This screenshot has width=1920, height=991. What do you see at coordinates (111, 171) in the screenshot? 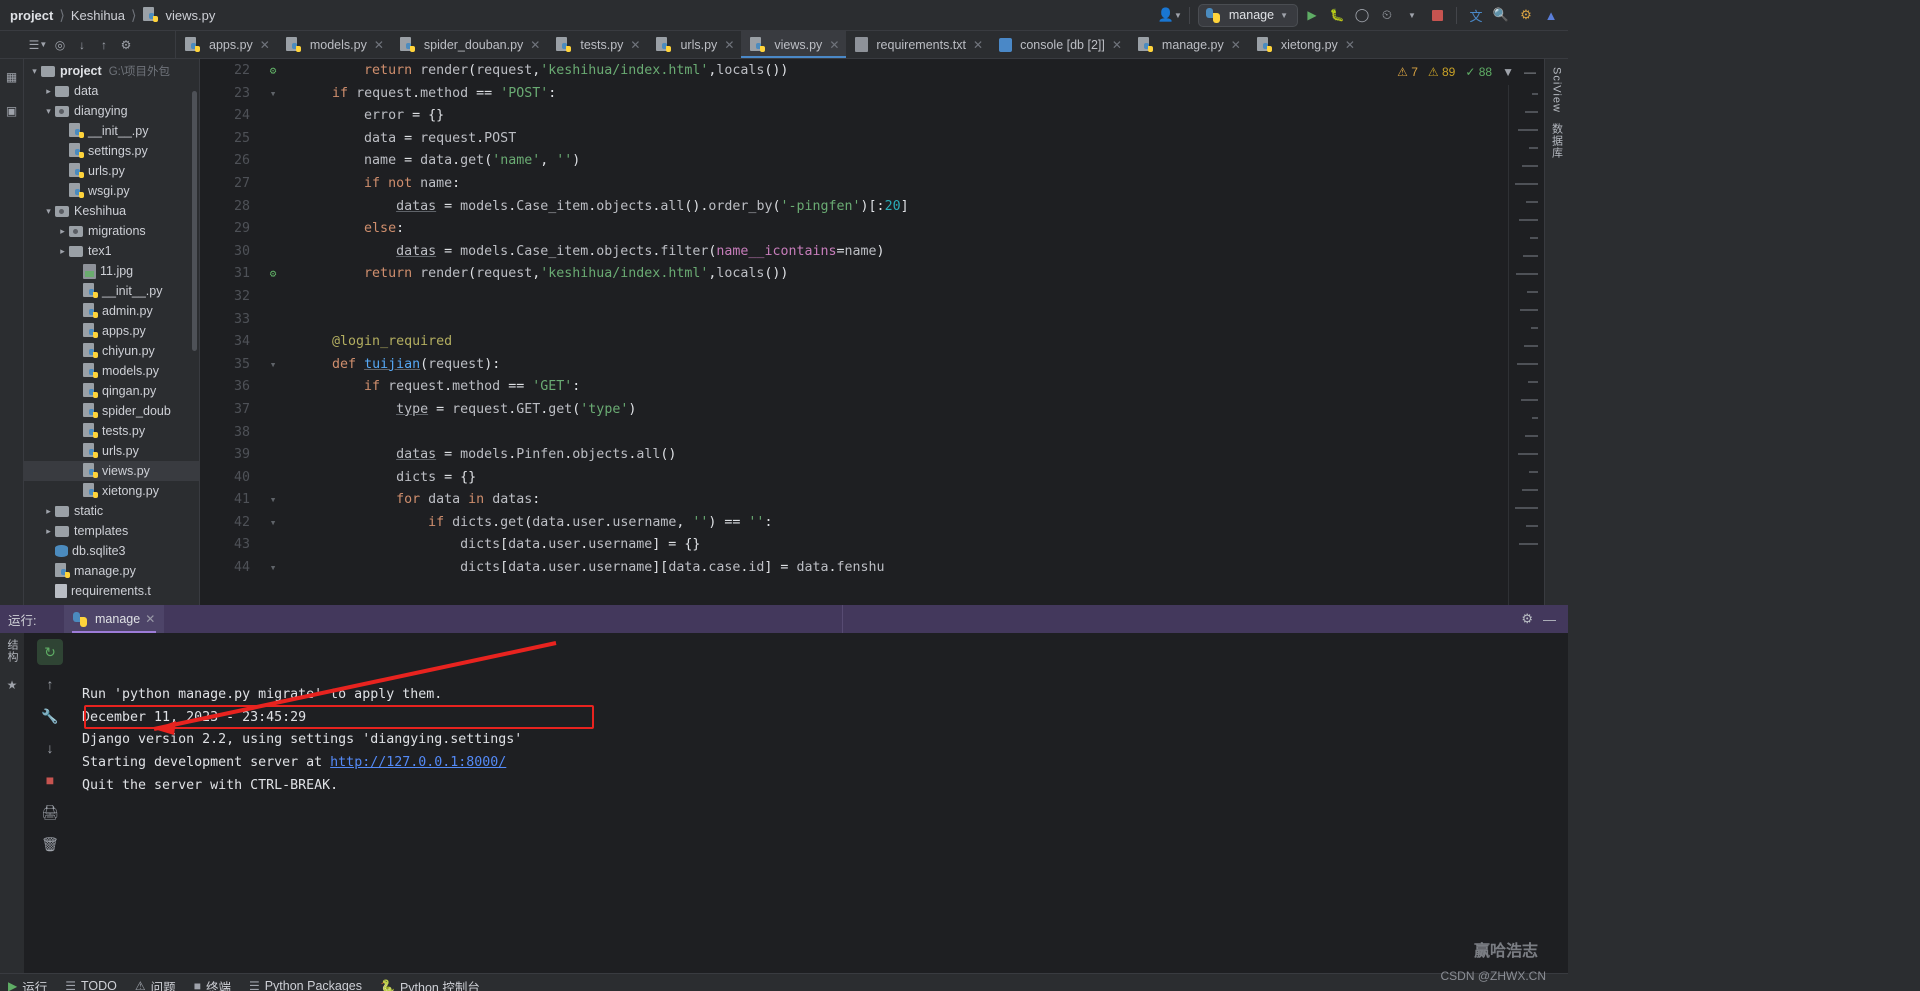
I see `tree-item-urls-py: urls.py` at bounding box center [111, 171].